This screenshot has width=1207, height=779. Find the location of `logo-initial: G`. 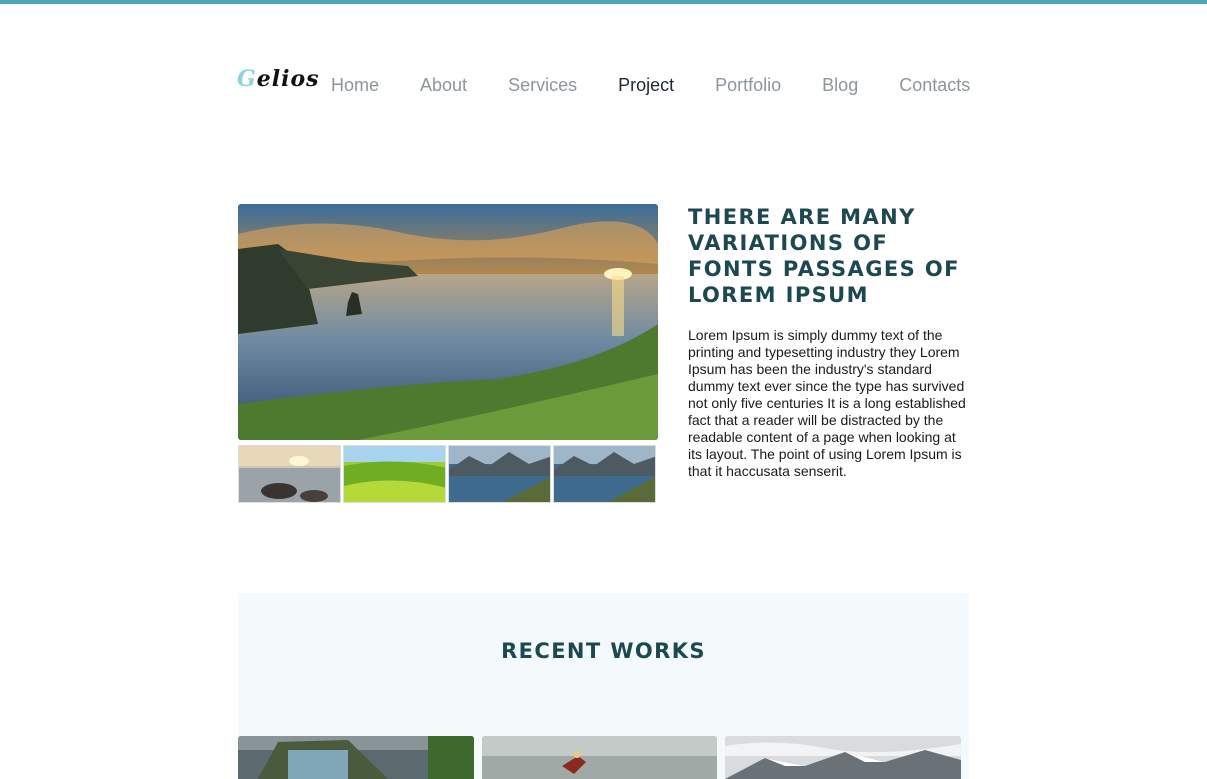

logo-initial: G is located at coordinates (247, 79).